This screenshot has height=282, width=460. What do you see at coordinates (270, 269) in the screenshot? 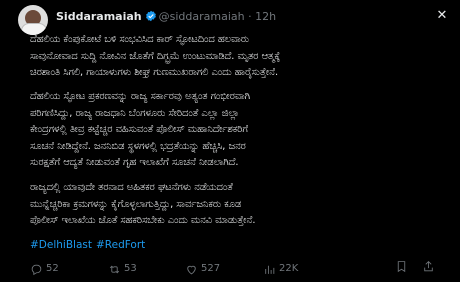
I see `views-icon` at bounding box center [270, 269].